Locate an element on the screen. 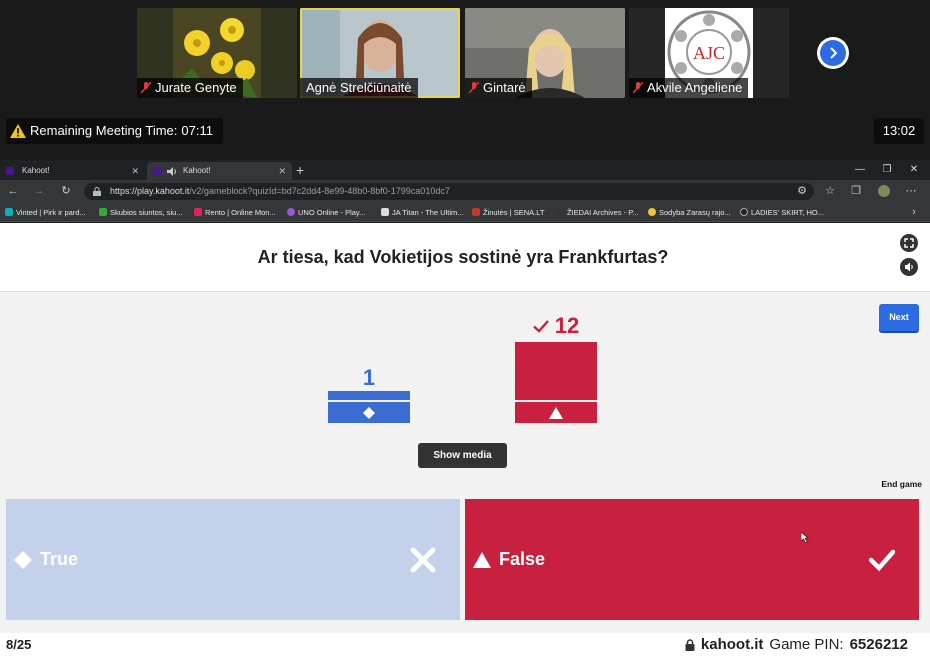  warning-icon is located at coordinates (18, 131).